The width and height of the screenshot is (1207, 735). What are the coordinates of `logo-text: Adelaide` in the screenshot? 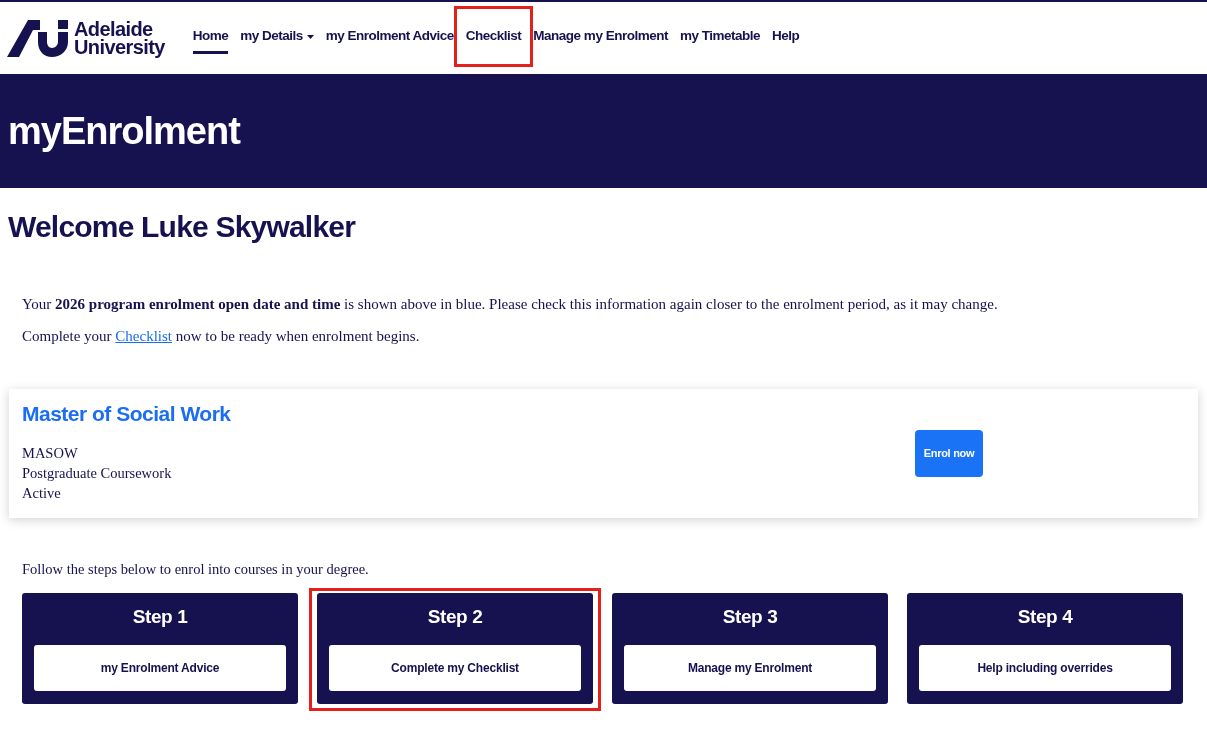 It's located at (113, 29).